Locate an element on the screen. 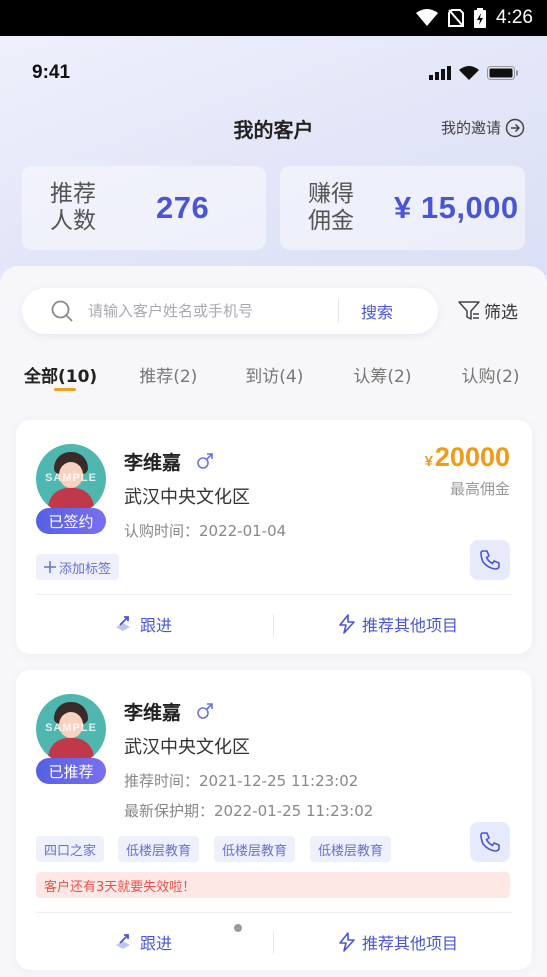 The width and height of the screenshot is (547, 977). status-tabs: 全部(10) 推荐(2) 到访(4) 认筹(2) 认购(2) is located at coordinates (285, 382).